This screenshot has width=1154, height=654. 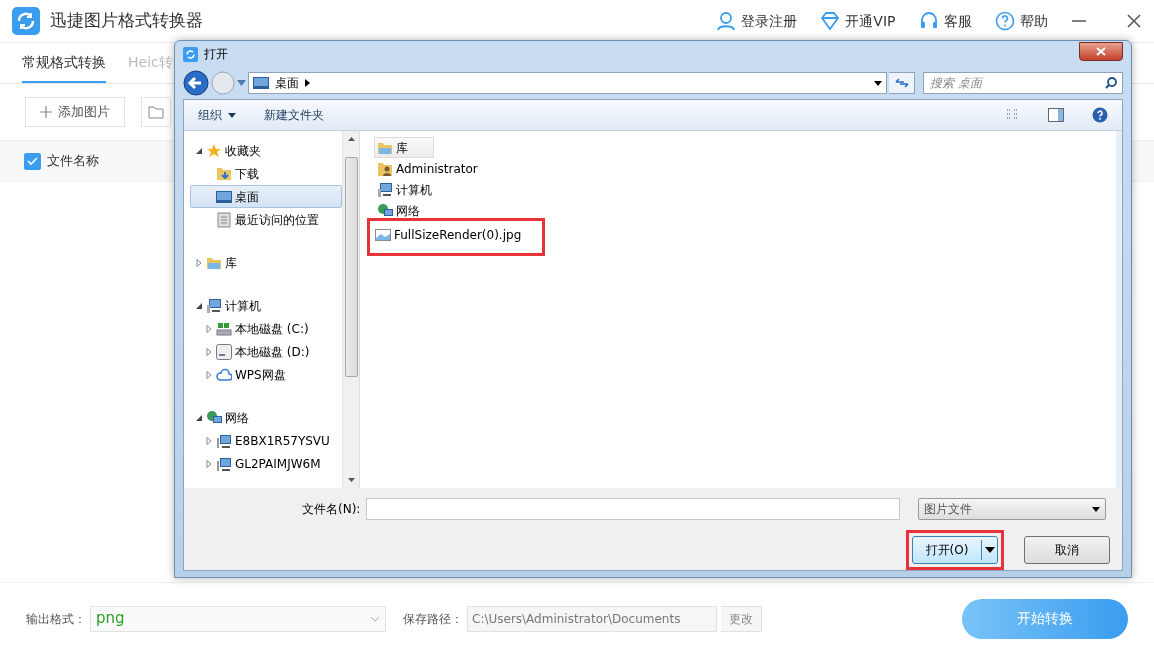 I want to click on caret-icon, so click(x=232, y=115).